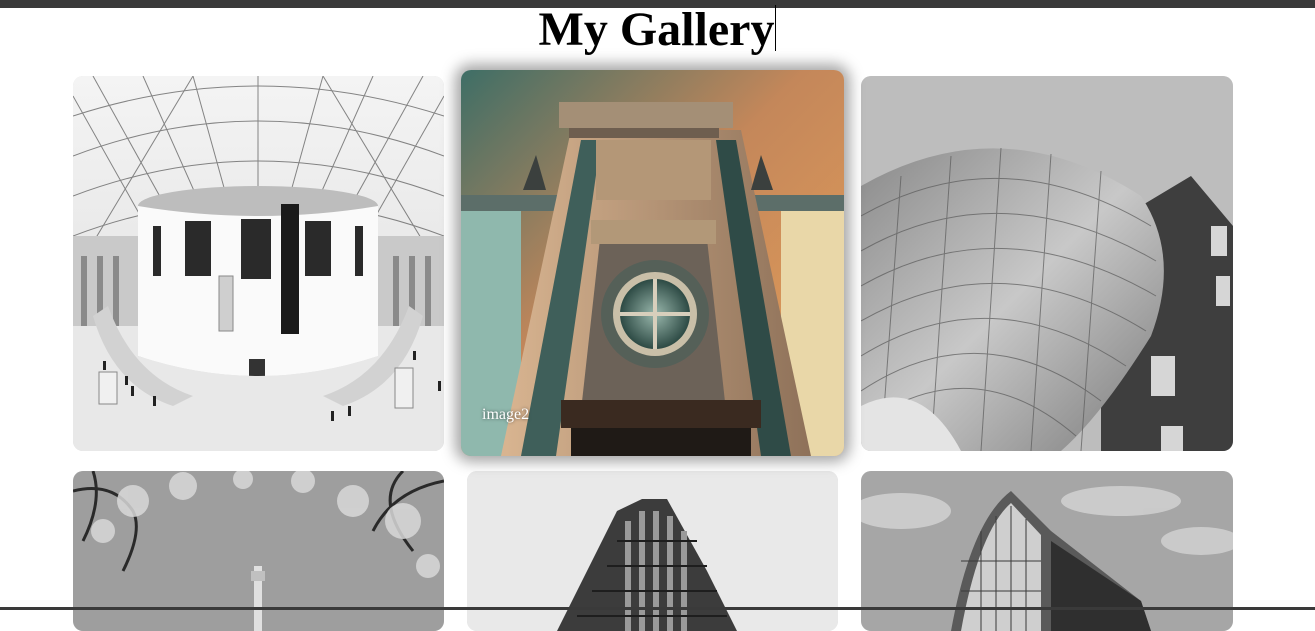 The image size is (1315, 631). What do you see at coordinates (776, 28) in the screenshot?
I see `text-cursor` at bounding box center [776, 28].